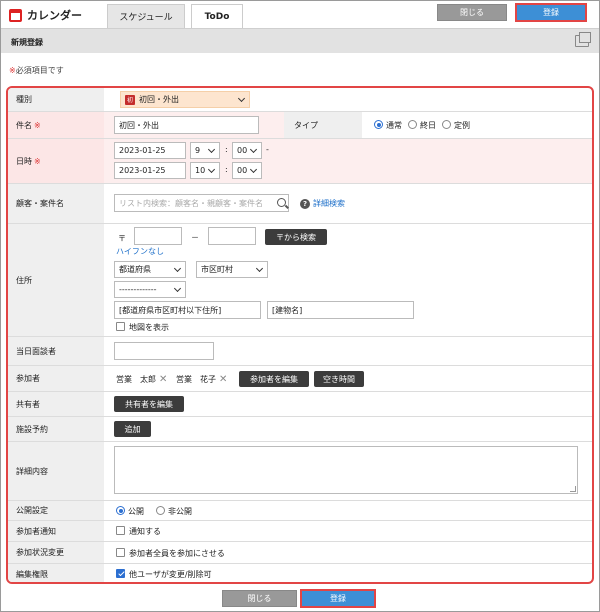  I want to click on subject-input: 初回・外出, so click(186, 125).